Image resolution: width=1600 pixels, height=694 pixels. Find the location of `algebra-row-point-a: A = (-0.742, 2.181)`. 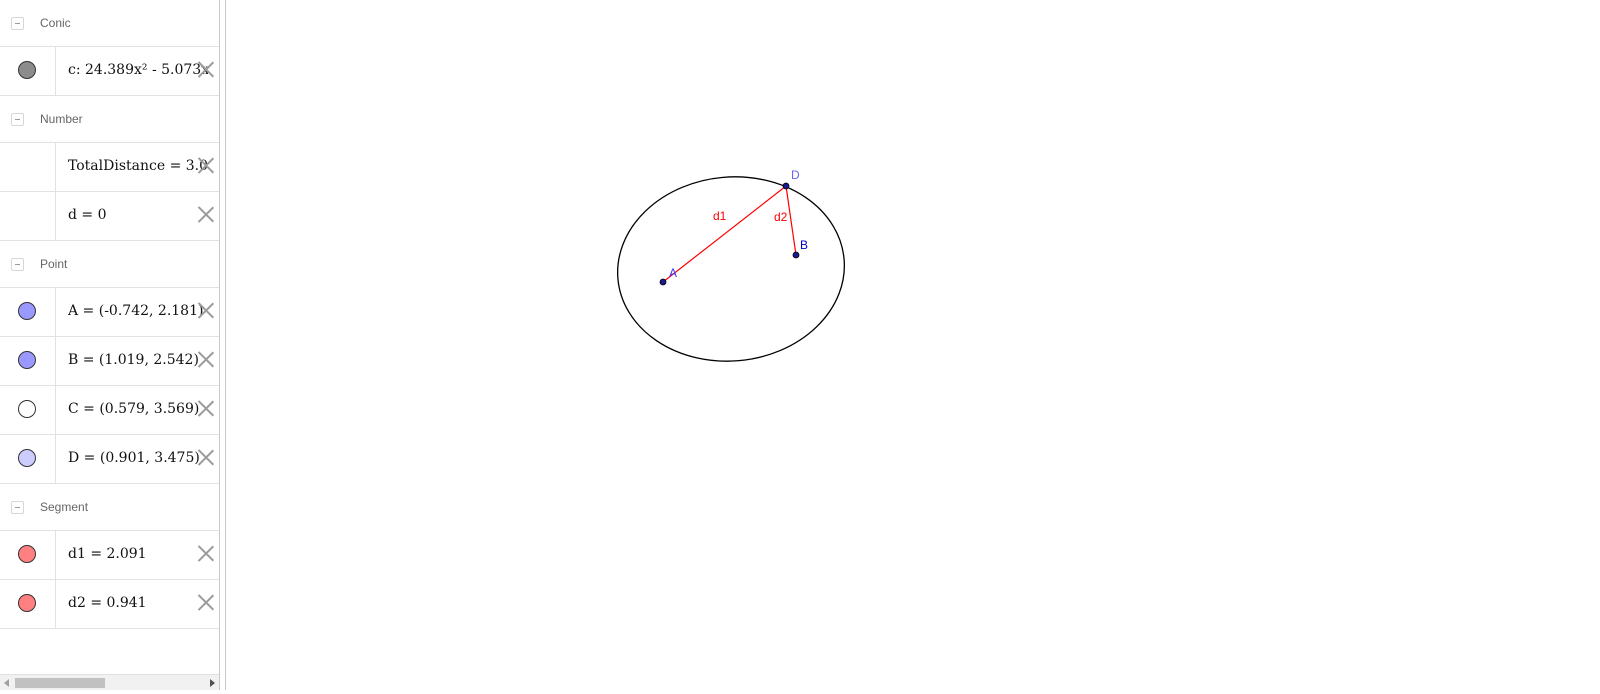

algebra-row-point-a: A = (-0.742, 2.181) is located at coordinates (109, 312).